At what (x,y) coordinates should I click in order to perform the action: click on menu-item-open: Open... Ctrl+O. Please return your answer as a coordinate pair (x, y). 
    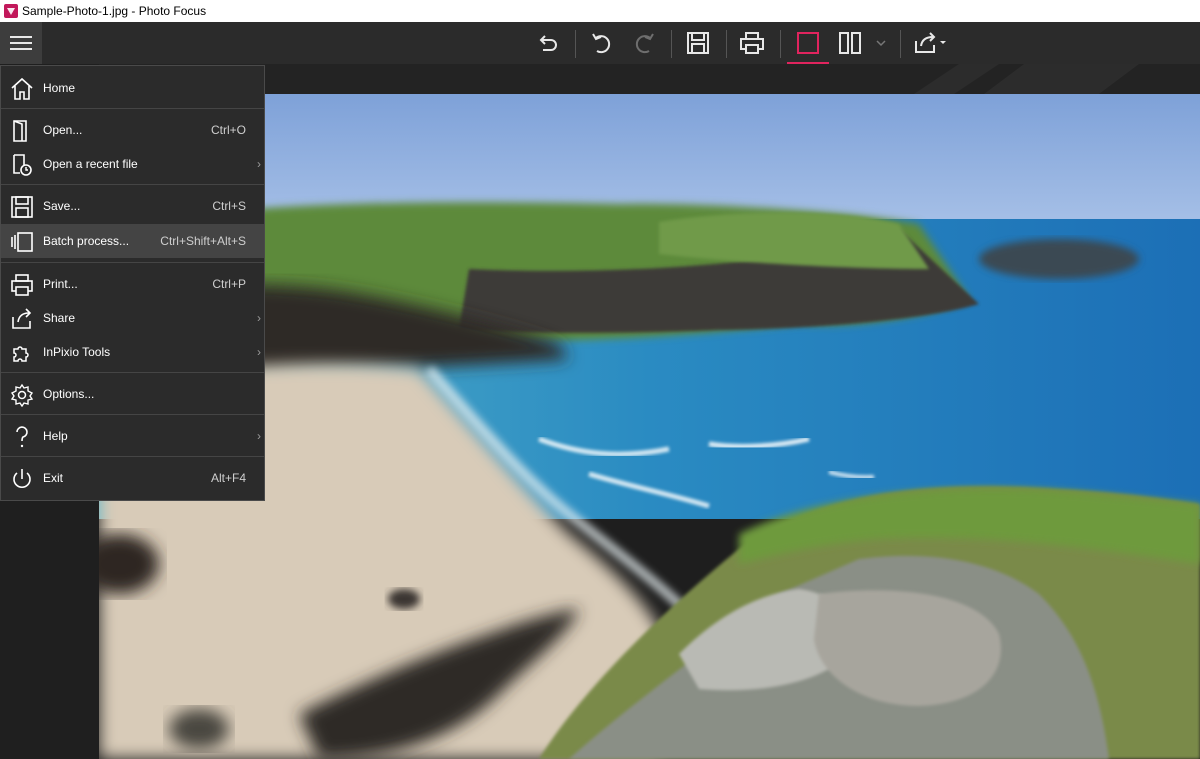
    Looking at the image, I should click on (132, 130).